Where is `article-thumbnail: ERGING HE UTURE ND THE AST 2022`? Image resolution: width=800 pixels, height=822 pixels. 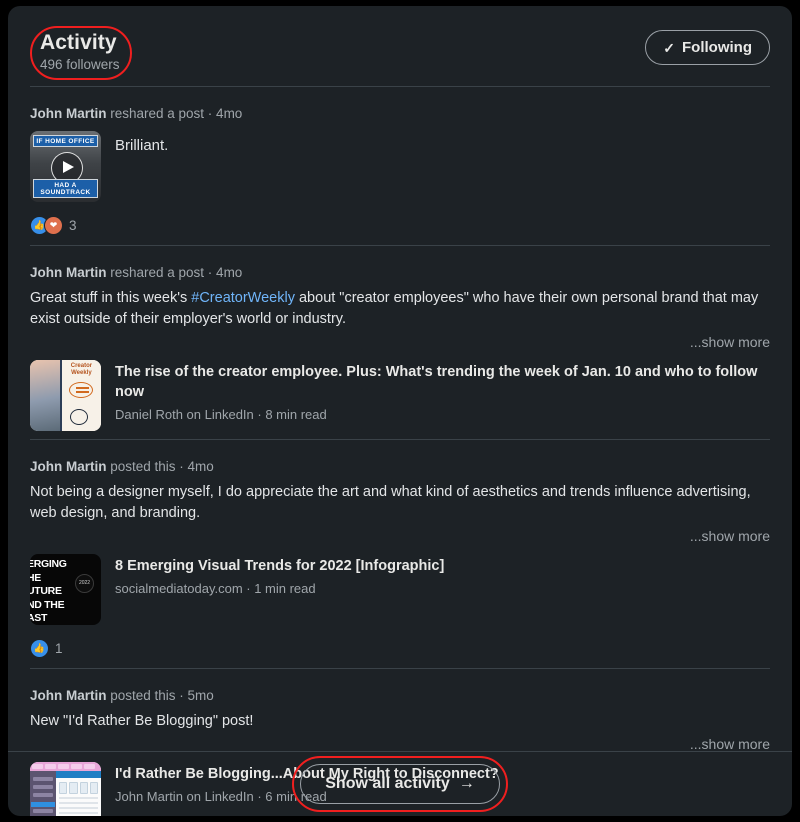
article-thumbnail: ERGING HE UTURE ND THE AST 2022 is located at coordinates (65, 589).